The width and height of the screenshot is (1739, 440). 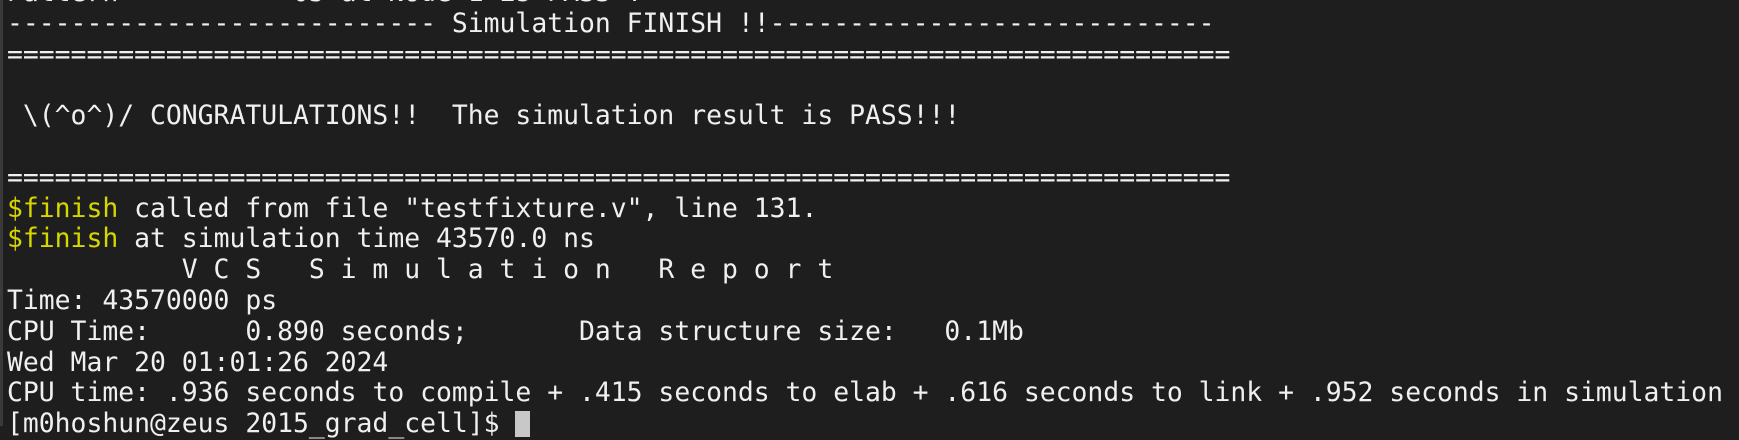 I want to click on date-line: Wed Mar 20 01:01:26 2024, so click(x=198, y=362).